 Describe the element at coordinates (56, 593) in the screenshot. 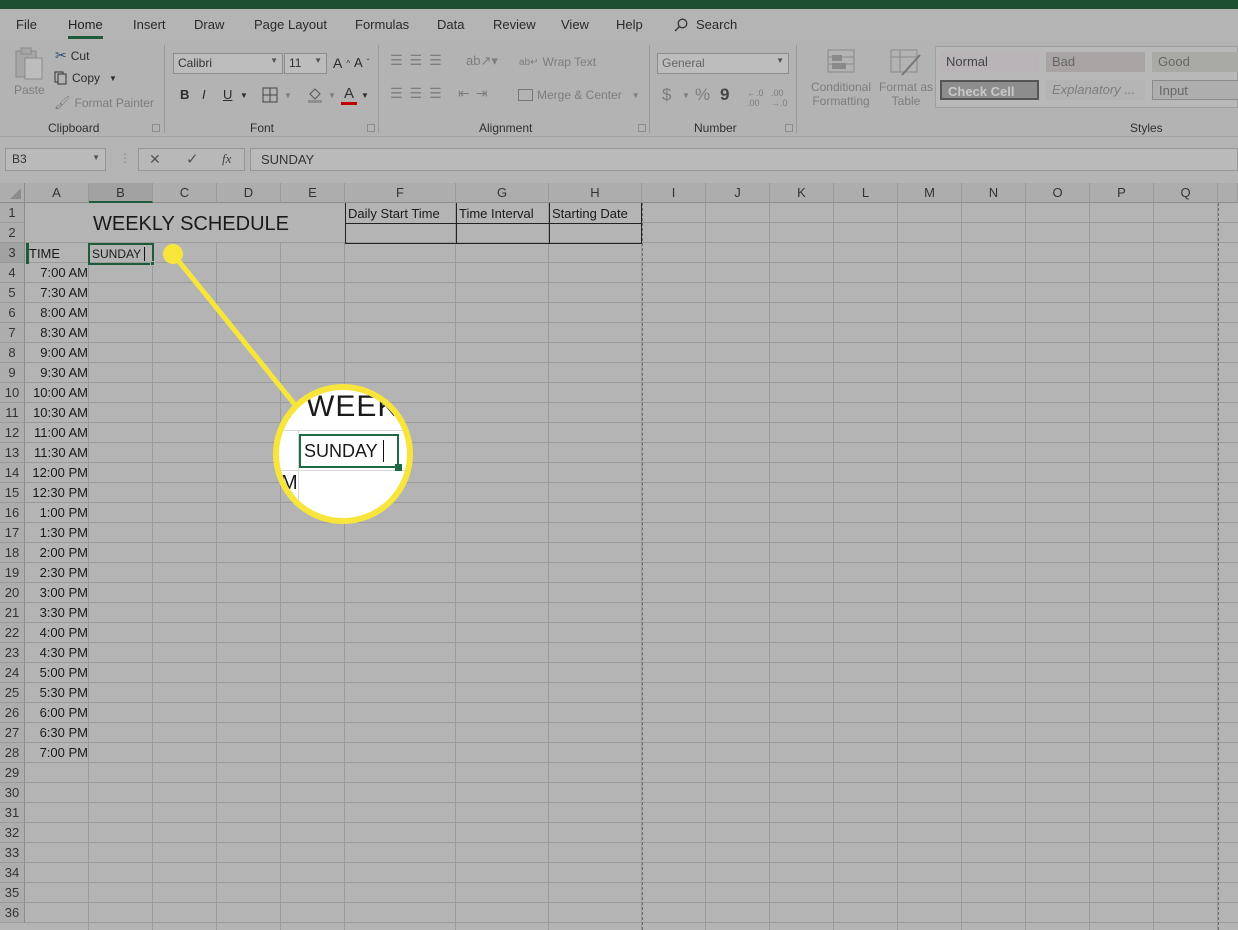

I see `time-slot: 3:00 PM` at that location.